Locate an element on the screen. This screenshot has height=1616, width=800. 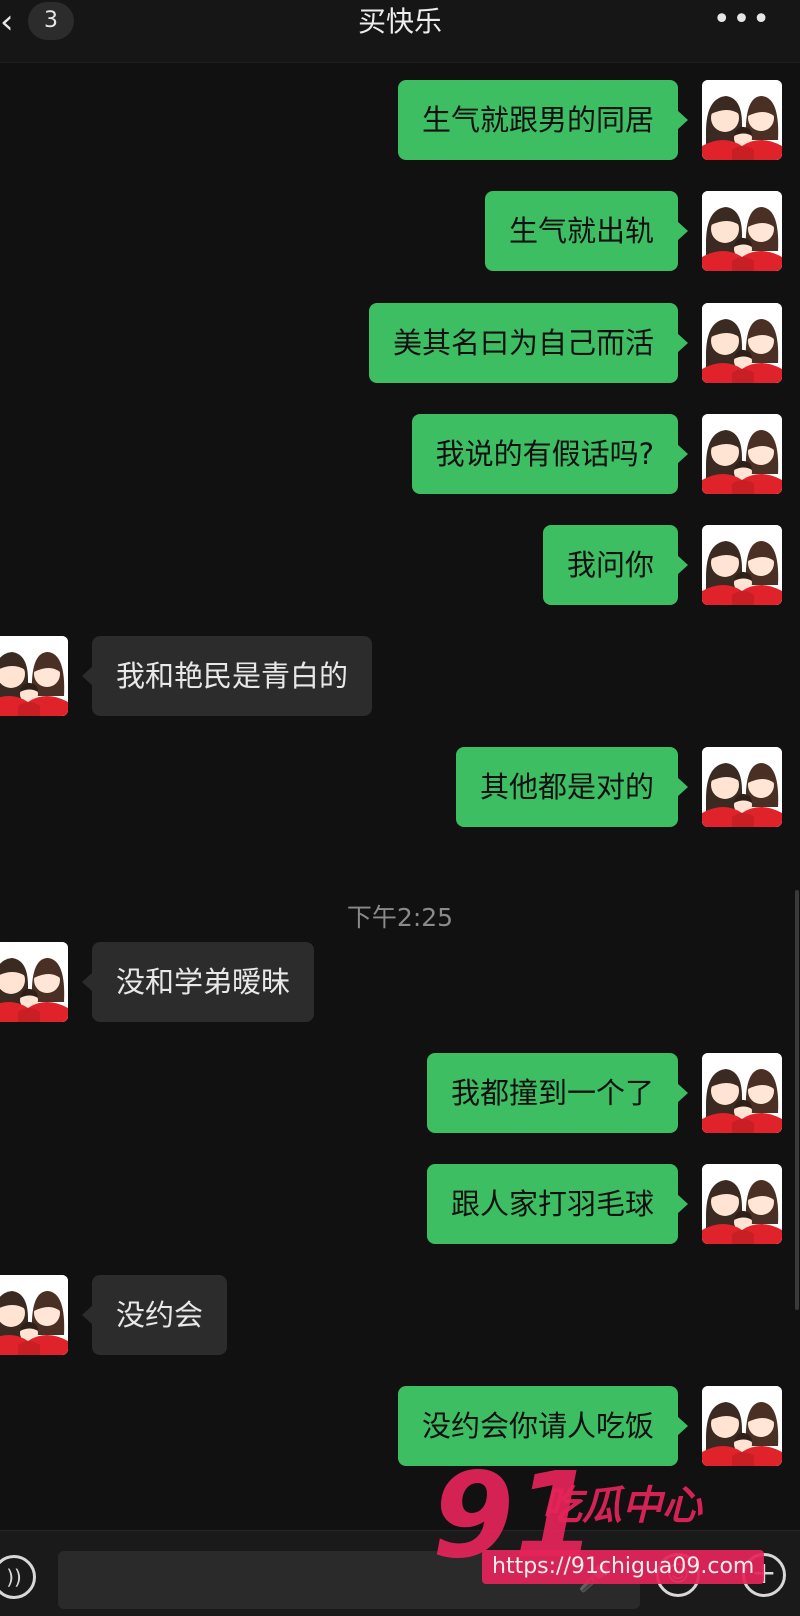
message-row: 没和学弟暧昧 is located at coordinates (400, 982).